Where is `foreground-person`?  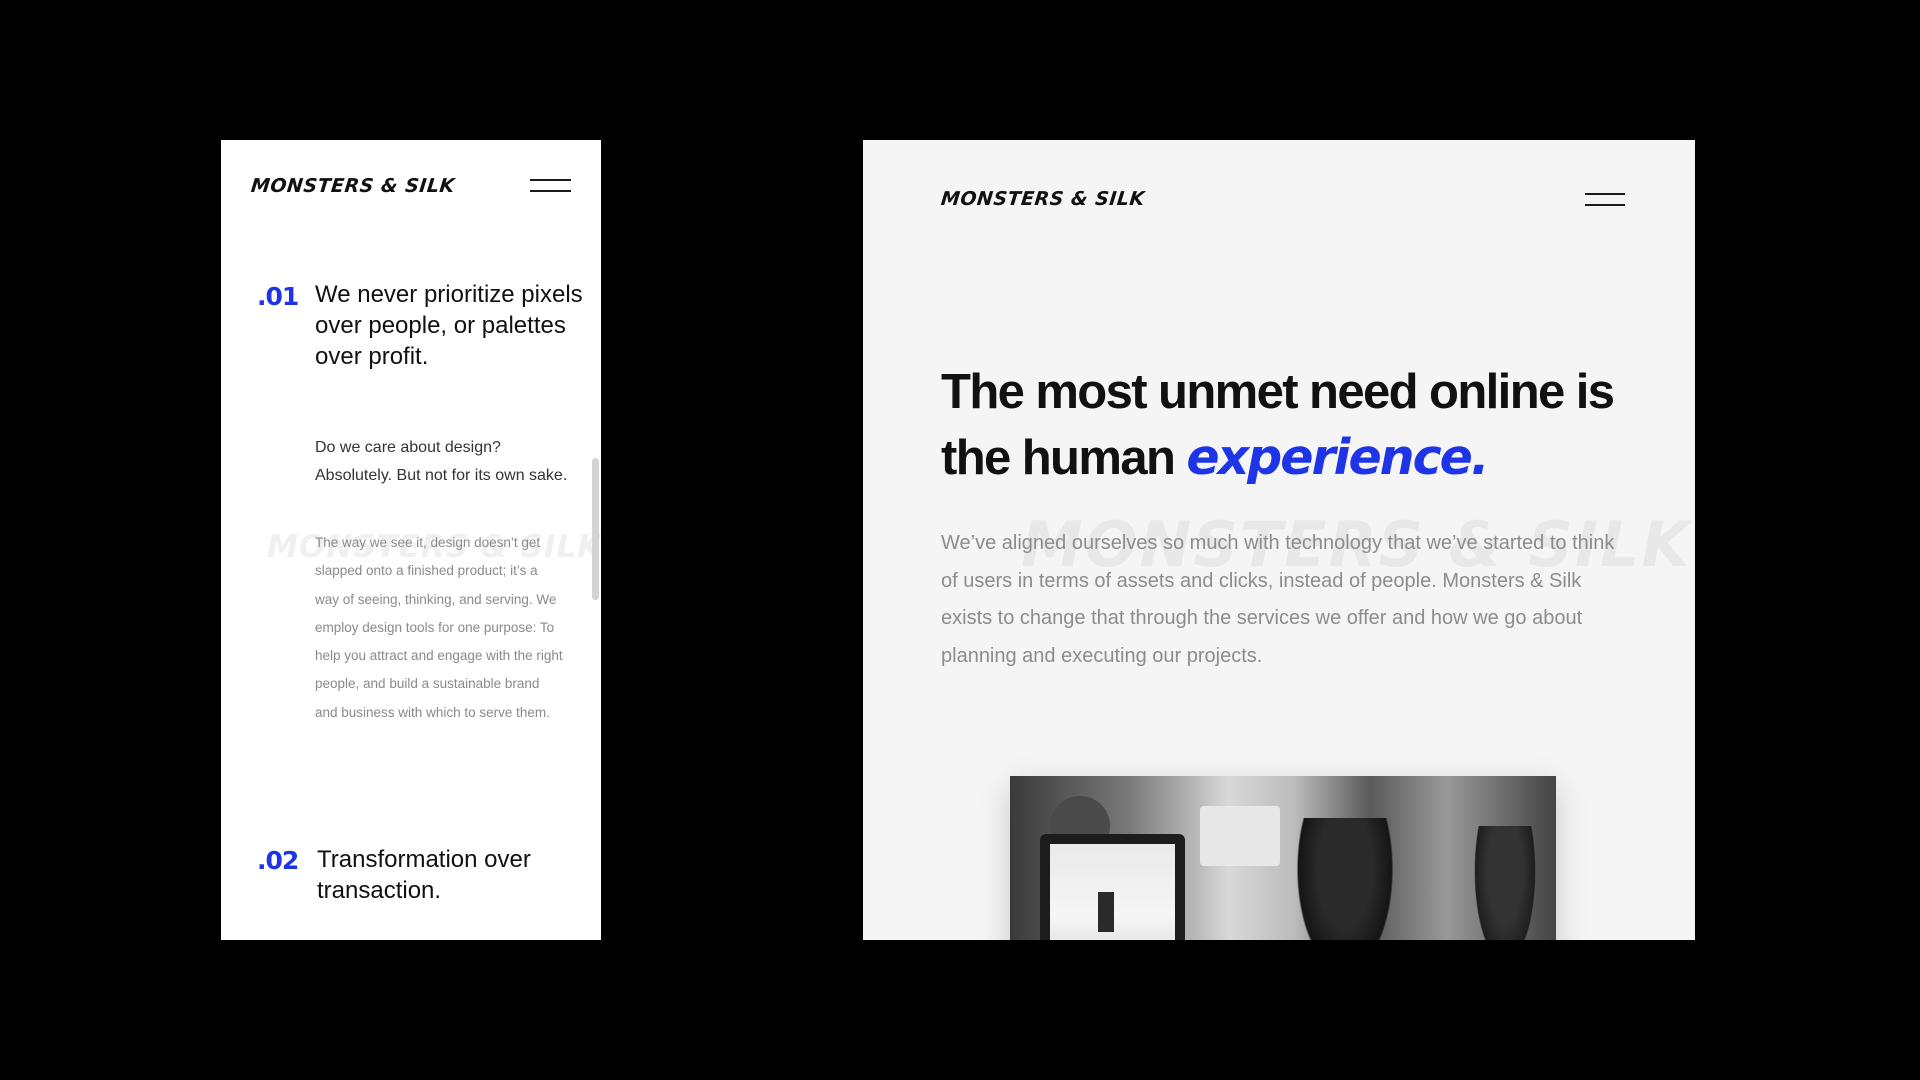 foreground-person is located at coordinates (1345, 879).